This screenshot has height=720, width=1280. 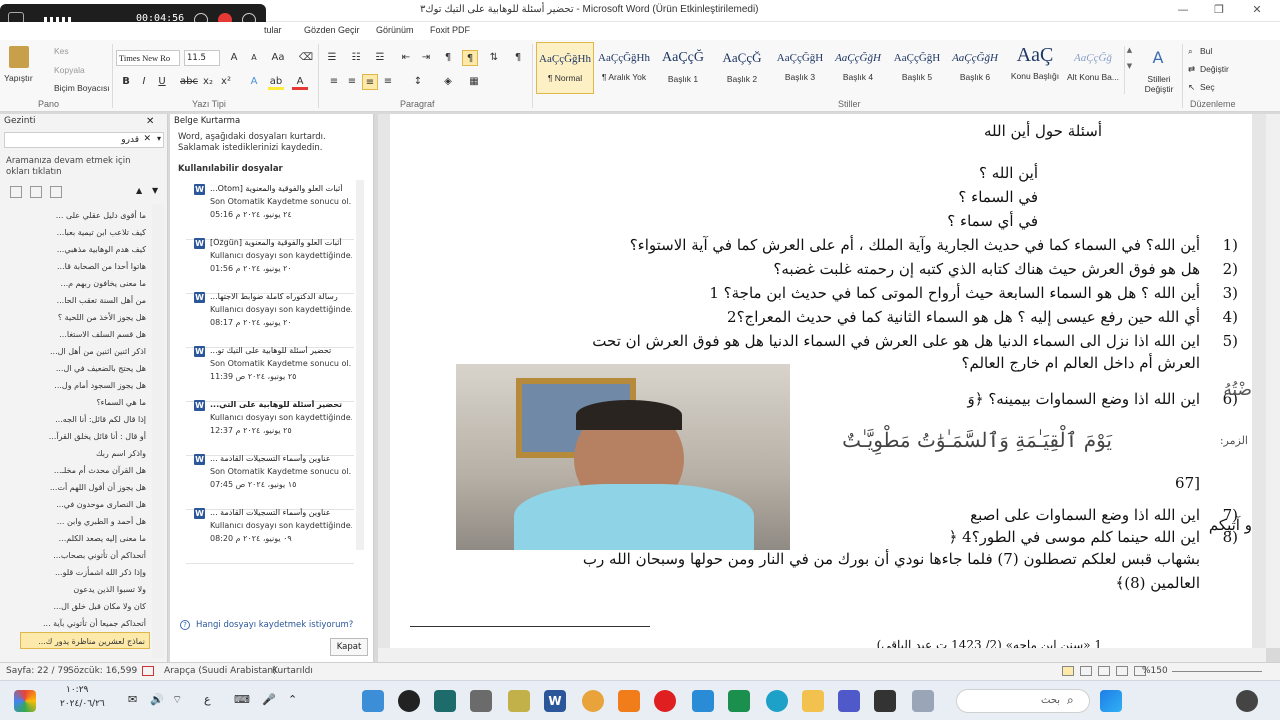 What do you see at coordinates (1190, 51) in the screenshot?
I see `find-icon: ⌕` at bounding box center [1190, 51].